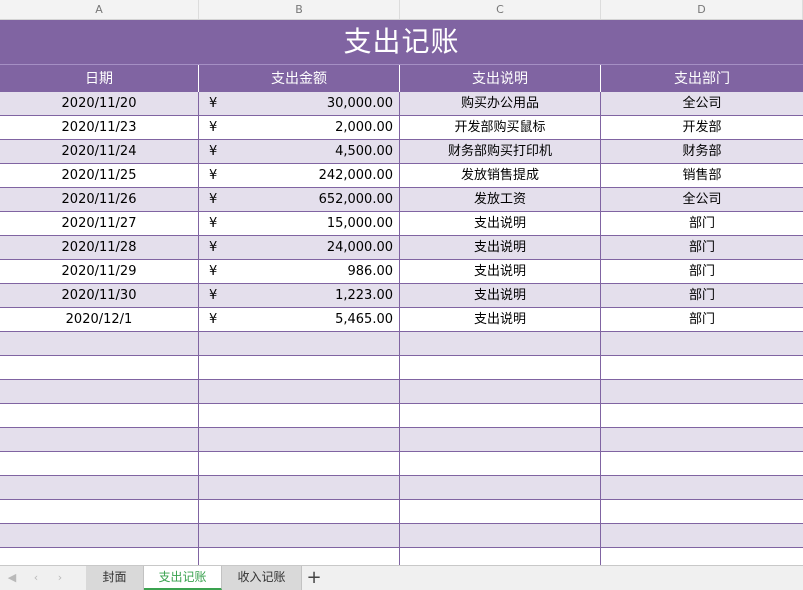 The image size is (803, 590). I want to click on cell-department: 开发部, so click(702, 127).